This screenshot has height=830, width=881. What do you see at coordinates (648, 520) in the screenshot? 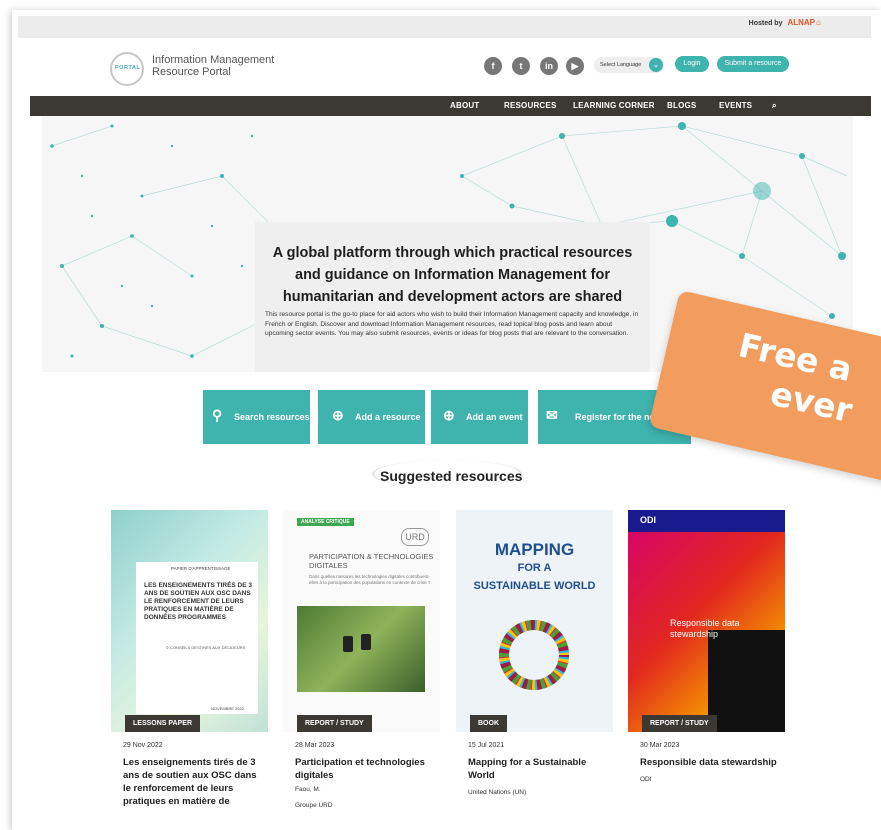
I see `odi-logo: ODI` at bounding box center [648, 520].